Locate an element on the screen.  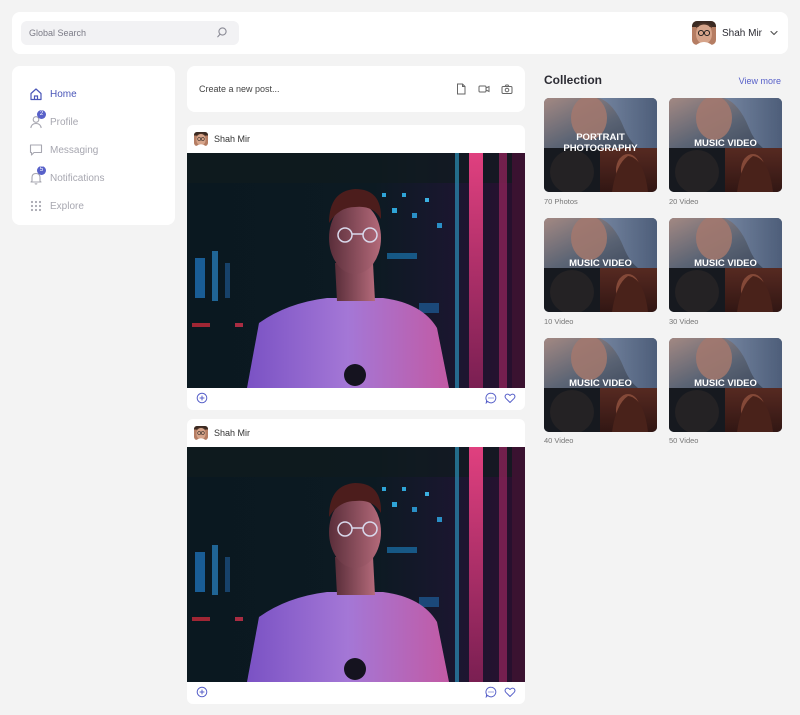
sidebar-item-explore: Explore is located at coordinates (93, 206).